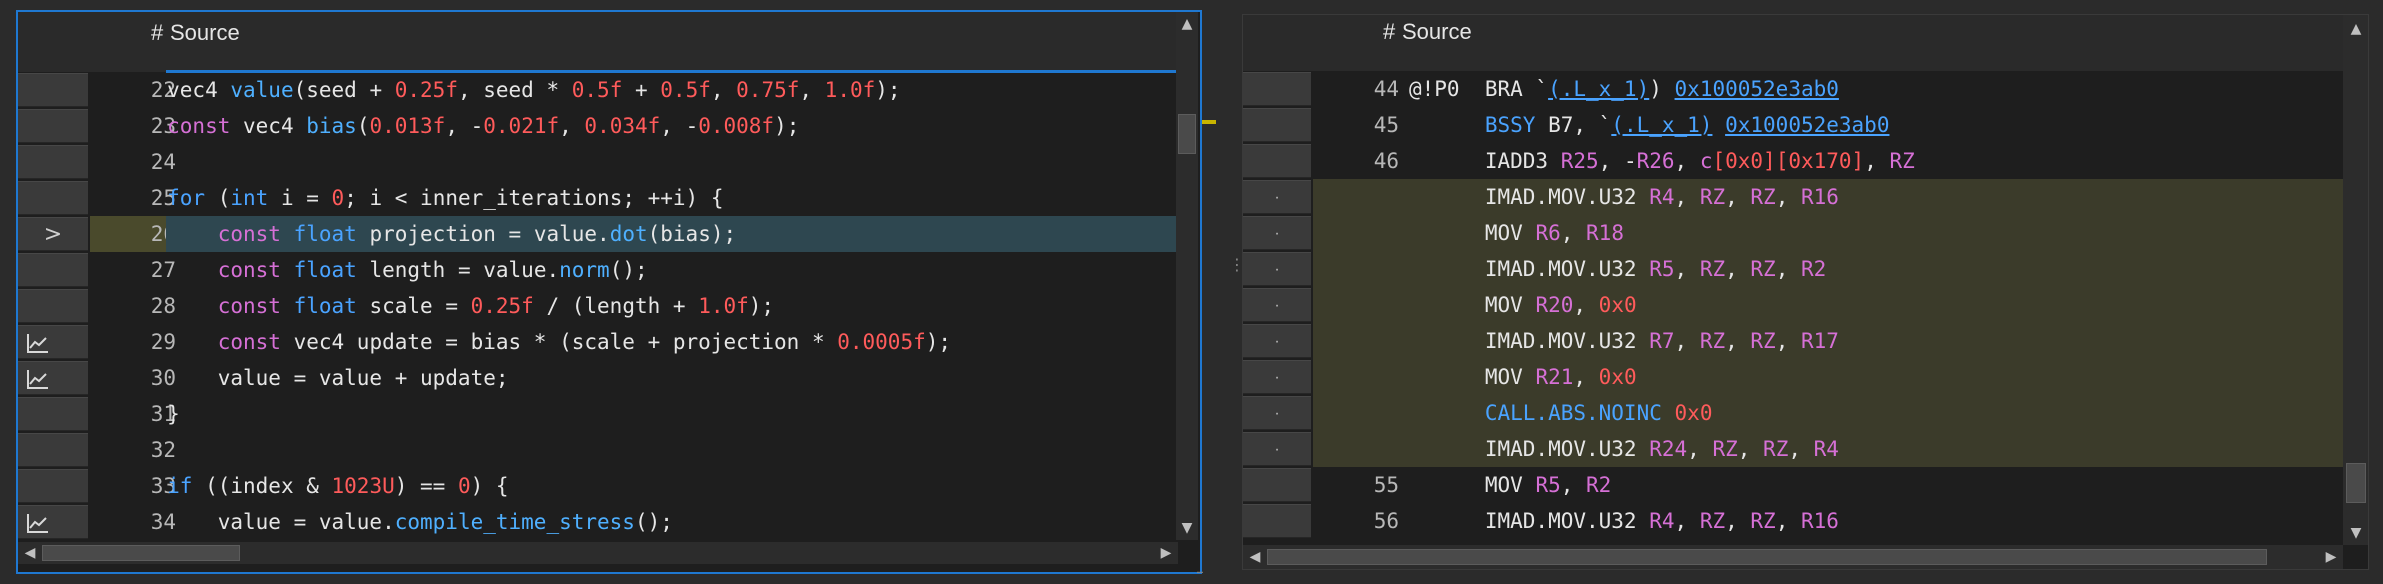 Image resolution: width=2383 pixels, height=584 pixels. I want to click on code-line: ·54 IMAD.MOV.U32 R24, RZ, RZ, R4, so click(1793, 449).